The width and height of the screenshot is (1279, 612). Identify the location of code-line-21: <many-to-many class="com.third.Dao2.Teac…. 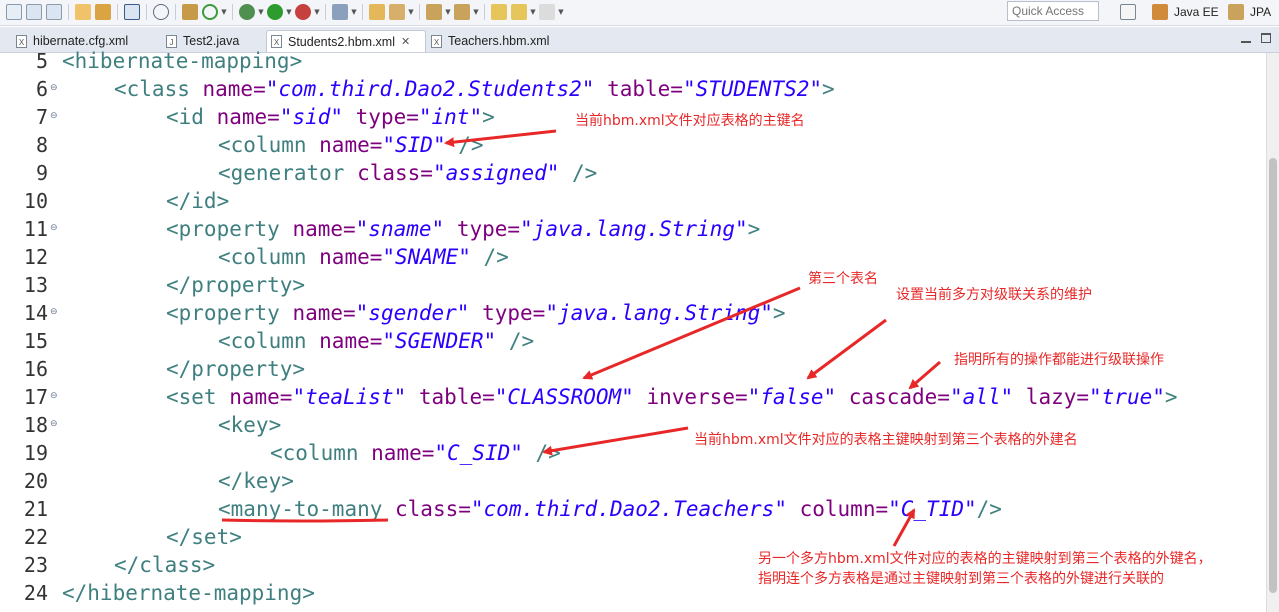
(610, 509).